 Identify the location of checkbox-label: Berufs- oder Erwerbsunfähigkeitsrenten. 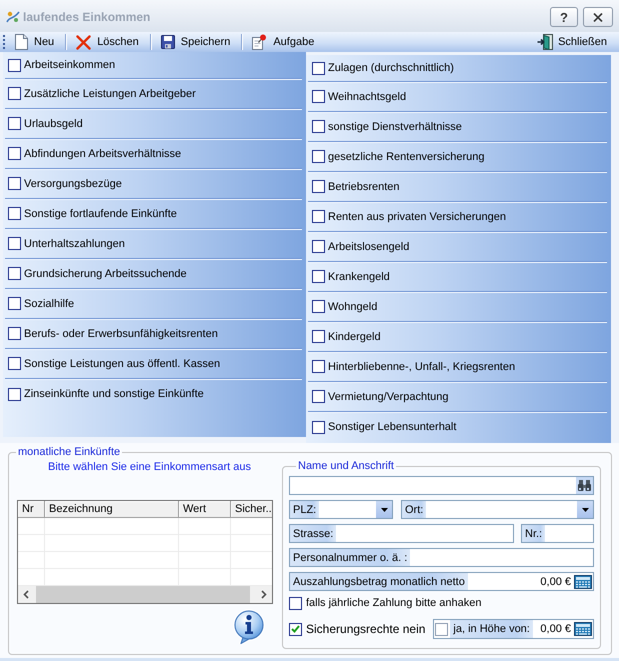
(121, 334).